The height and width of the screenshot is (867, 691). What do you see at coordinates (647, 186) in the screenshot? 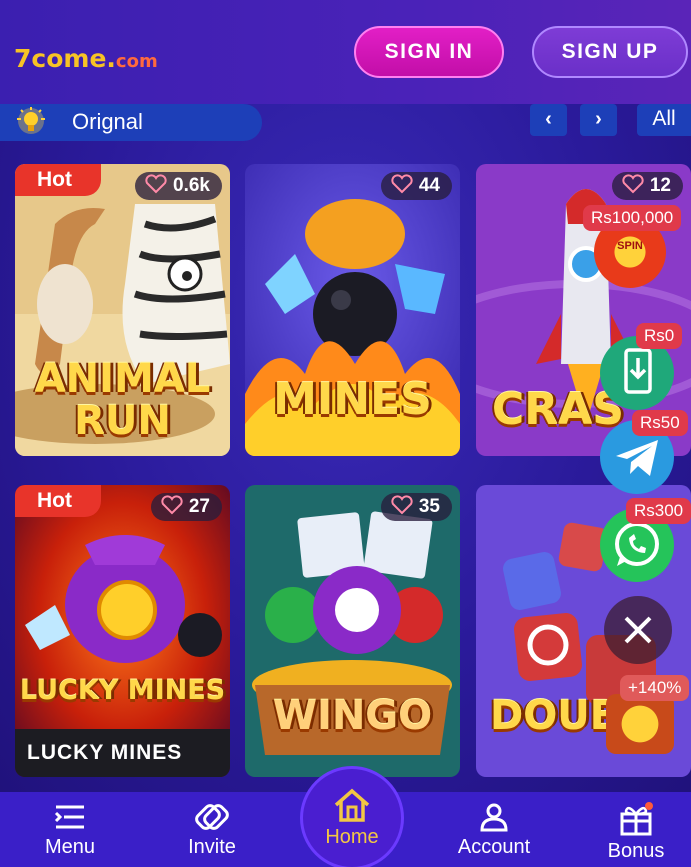
I see `likes-counter: 12` at bounding box center [647, 186].